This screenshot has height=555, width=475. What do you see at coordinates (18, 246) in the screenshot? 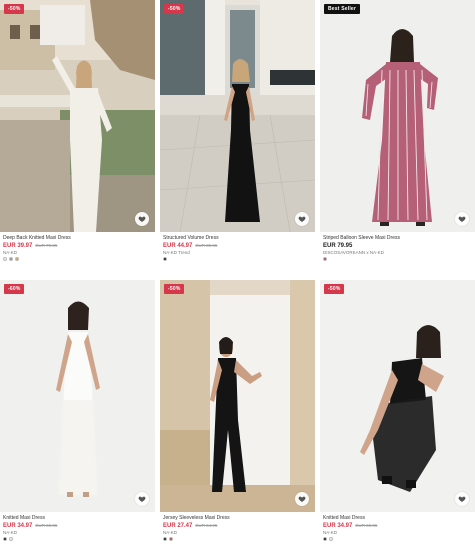
I see `product-price: EUR 39.97` at bounding box center [18, 246].